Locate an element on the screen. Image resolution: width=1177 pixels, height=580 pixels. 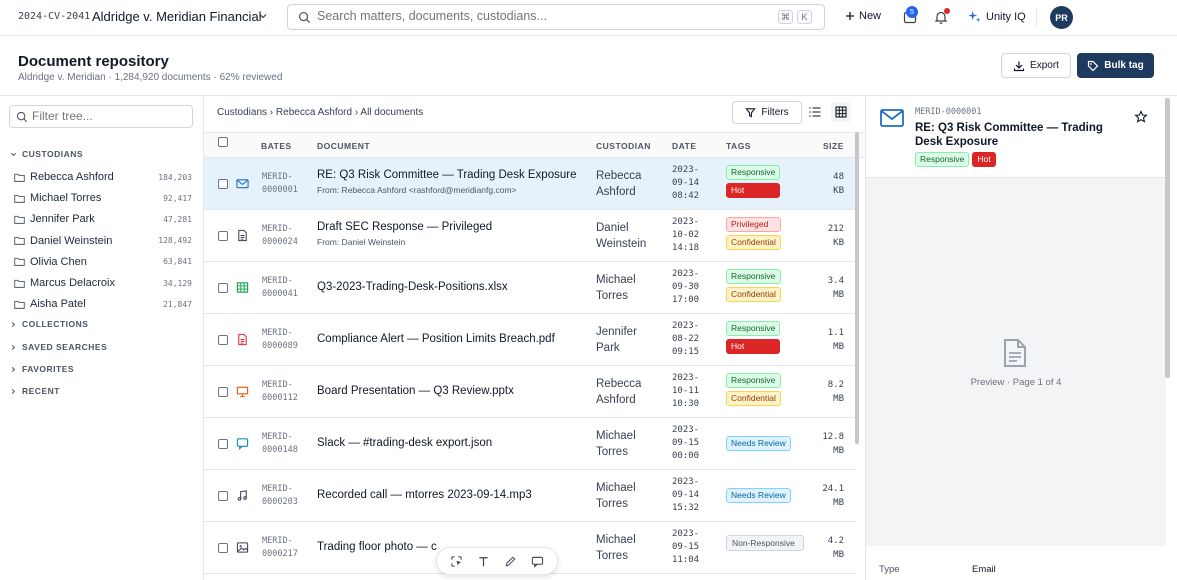
grid-view-button is located at coordinates (841, 112).